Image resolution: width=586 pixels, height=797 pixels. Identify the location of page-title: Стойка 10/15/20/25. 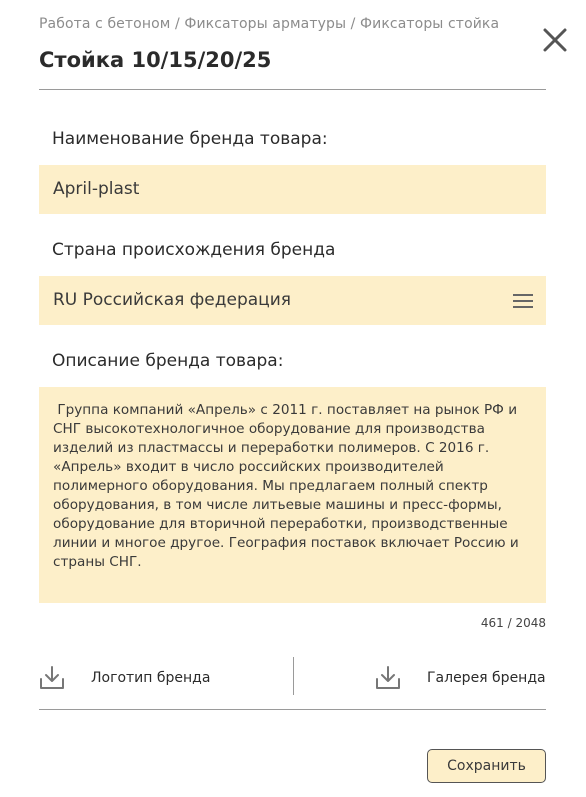
(155, 60).